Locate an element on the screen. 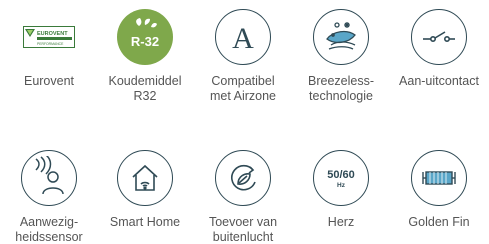 Image resolution: width=489 pixels, height=244 pixels. feature-r32: R-32 Koudemiddel R32 is located at coordinates (145, 56).